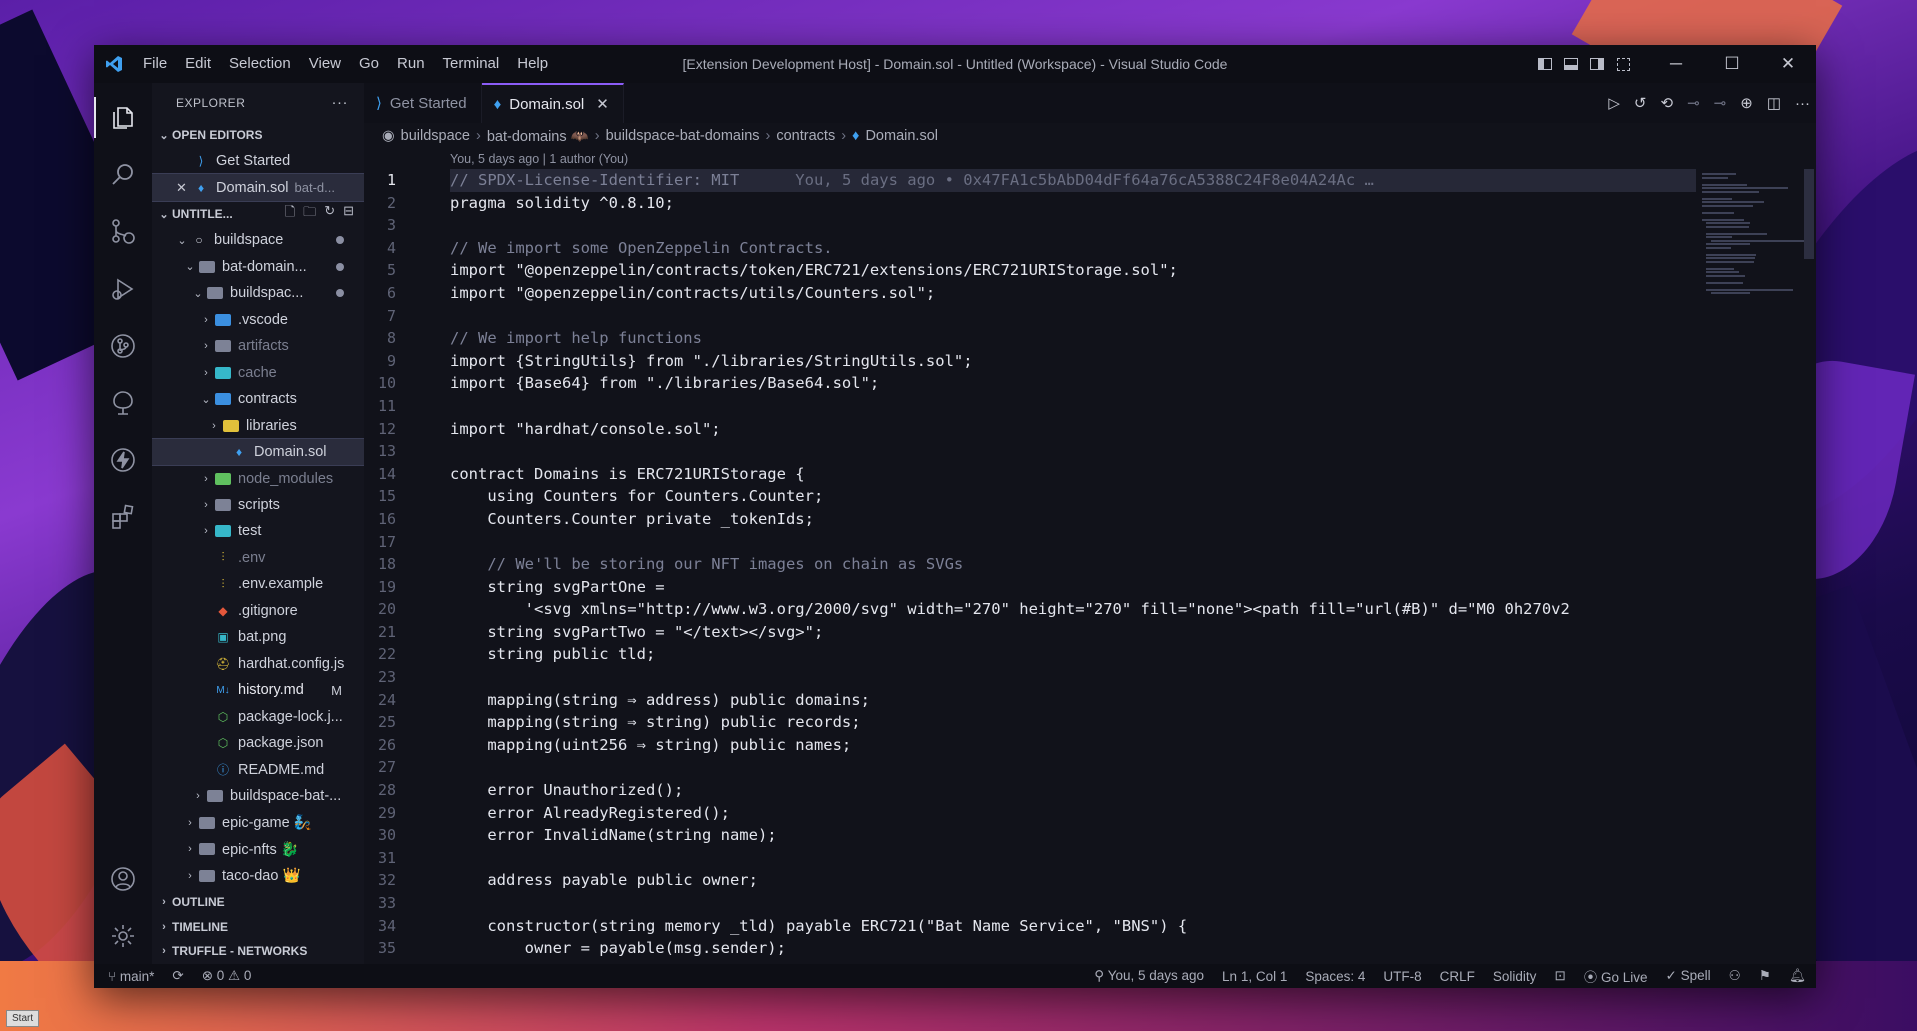  Describe the element at coordinates (258, 240) in the screenshot. I see `tree-item-buildspace: ⌄ ○ buildspace` at that location.